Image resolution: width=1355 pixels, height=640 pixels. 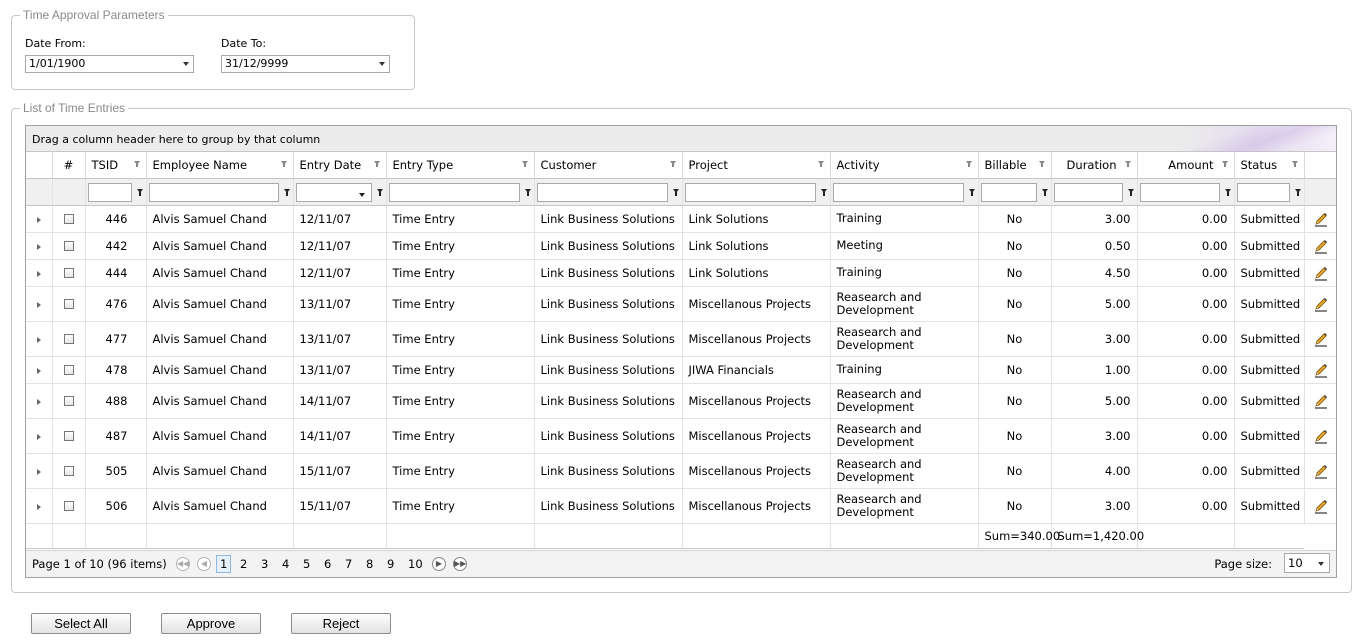 What do you see at coordinates (1094, 165) in the screenshot?
I see `column-header-duration: Duration` at bounding box center [1094, 165].